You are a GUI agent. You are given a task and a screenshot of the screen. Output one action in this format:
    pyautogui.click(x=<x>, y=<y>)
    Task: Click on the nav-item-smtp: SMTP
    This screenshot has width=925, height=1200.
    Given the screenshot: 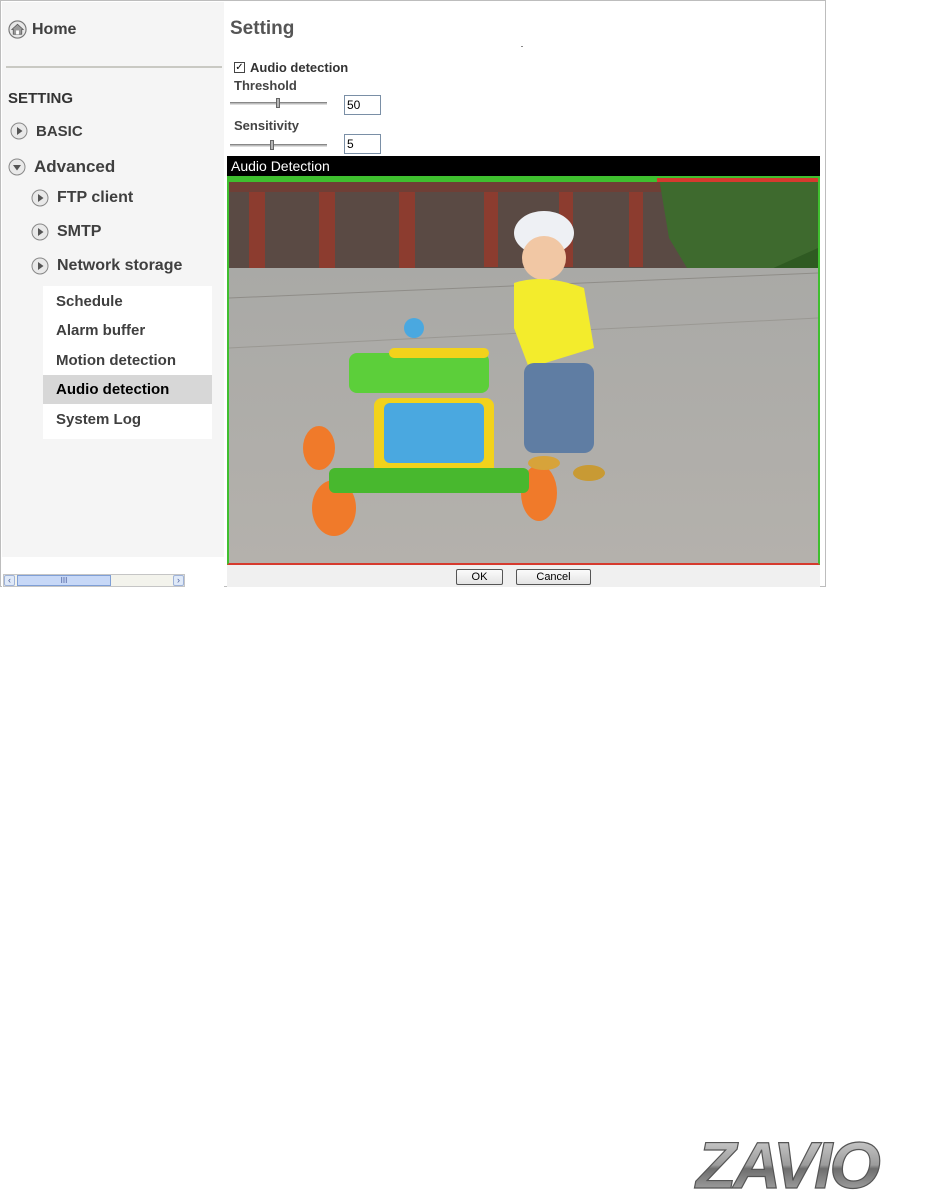 What is the action you would take?
    pyautogui.click(x=66, y=232)
    